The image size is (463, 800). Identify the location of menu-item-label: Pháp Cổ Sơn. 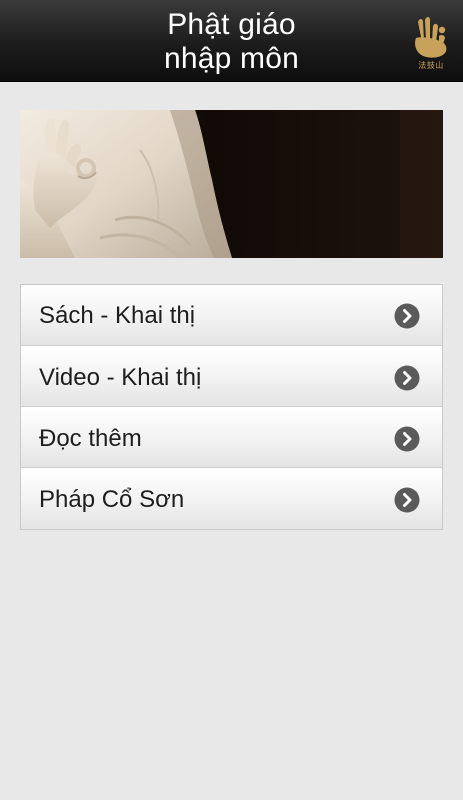
(112, 499).